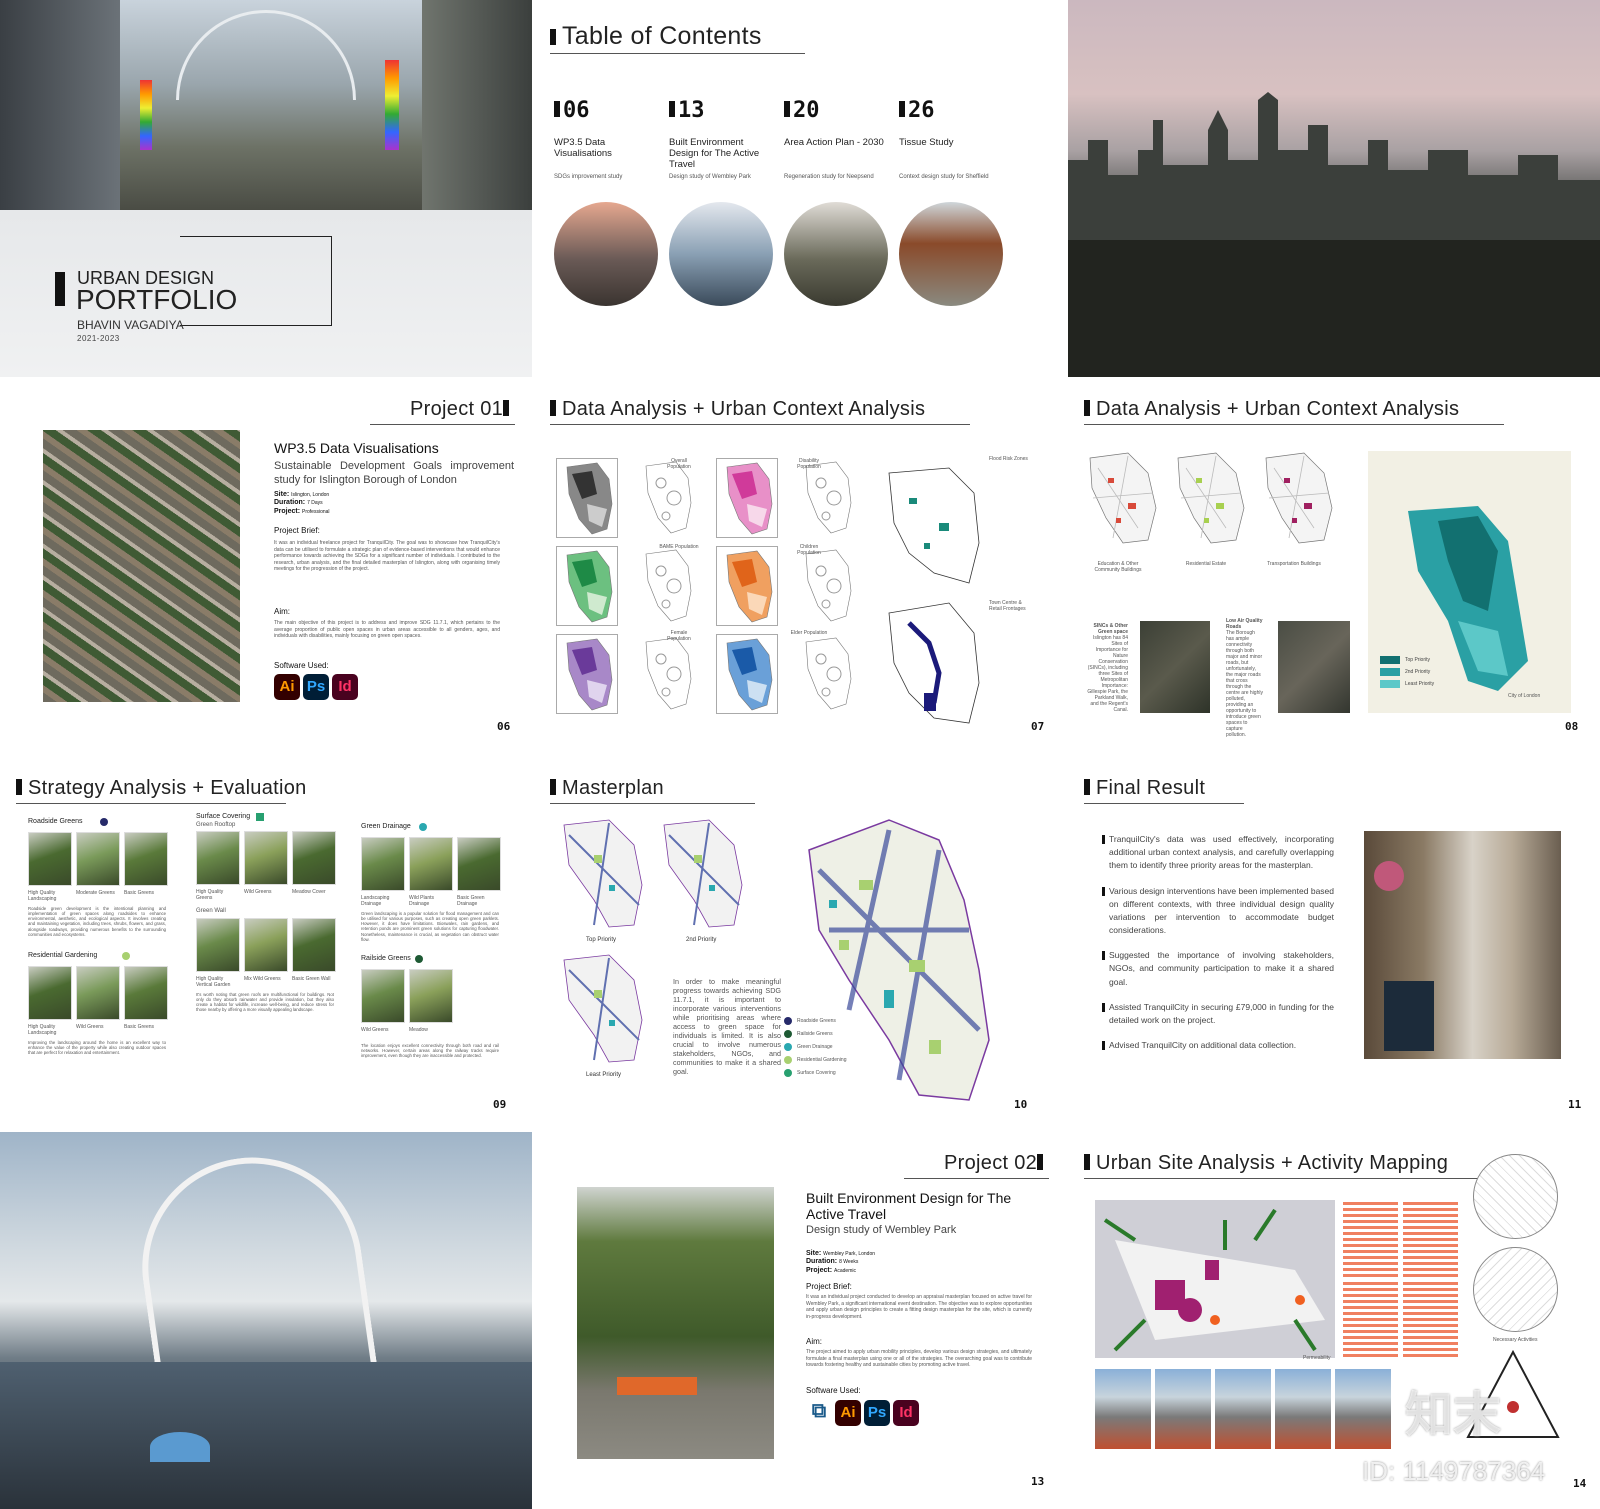 Image resolution: width=1600 pixels, height=1509 pixels. I want to click on photo-caption: Wild Plants Drainage, so click(422, 901).